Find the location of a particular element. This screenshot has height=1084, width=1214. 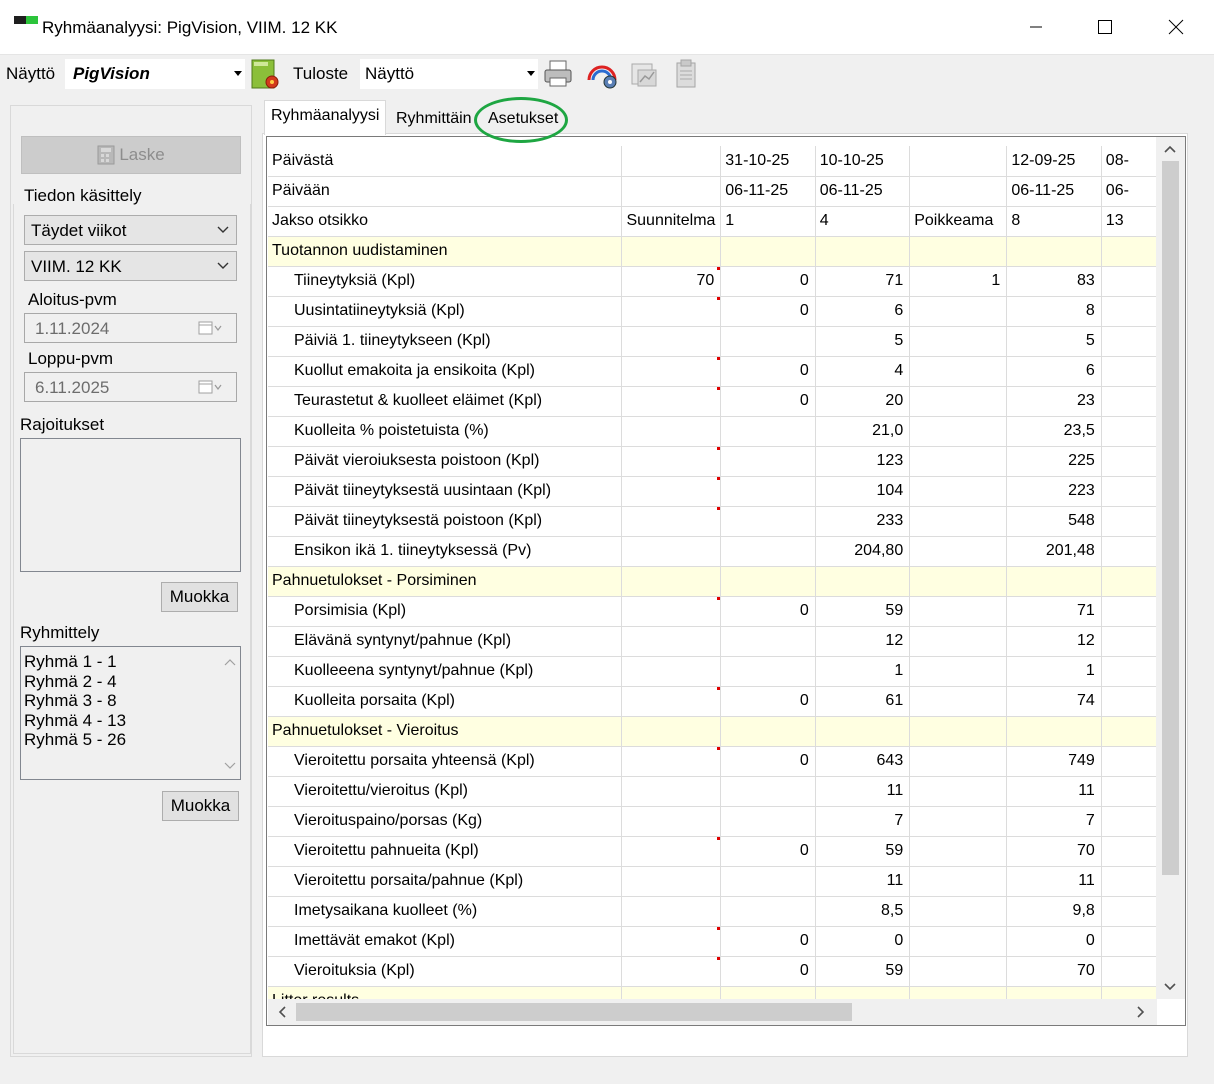

section-title: Pahnuetulokset - Vieroitus is located at coordinates (445, 731).